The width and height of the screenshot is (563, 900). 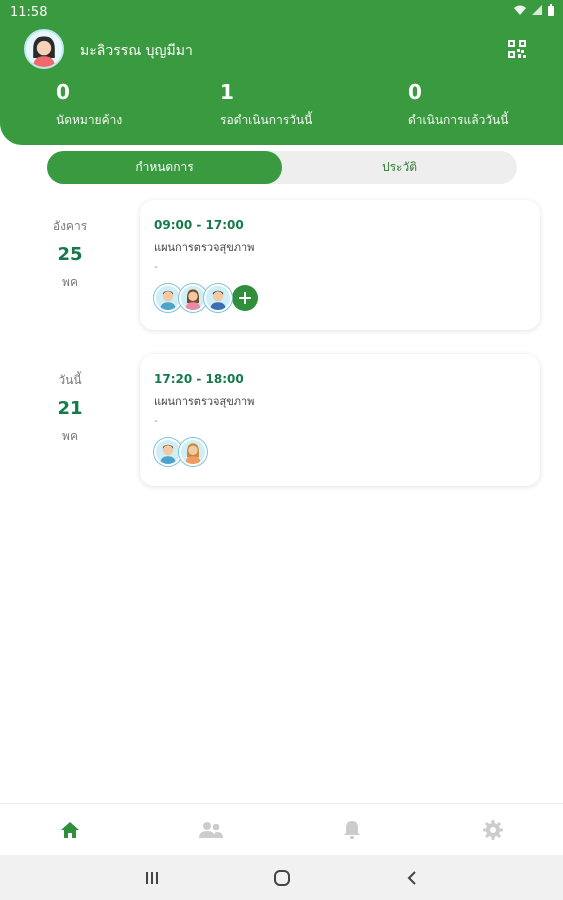 I want to click on day-of-week: อังคาร, so click(x=70, y=226).